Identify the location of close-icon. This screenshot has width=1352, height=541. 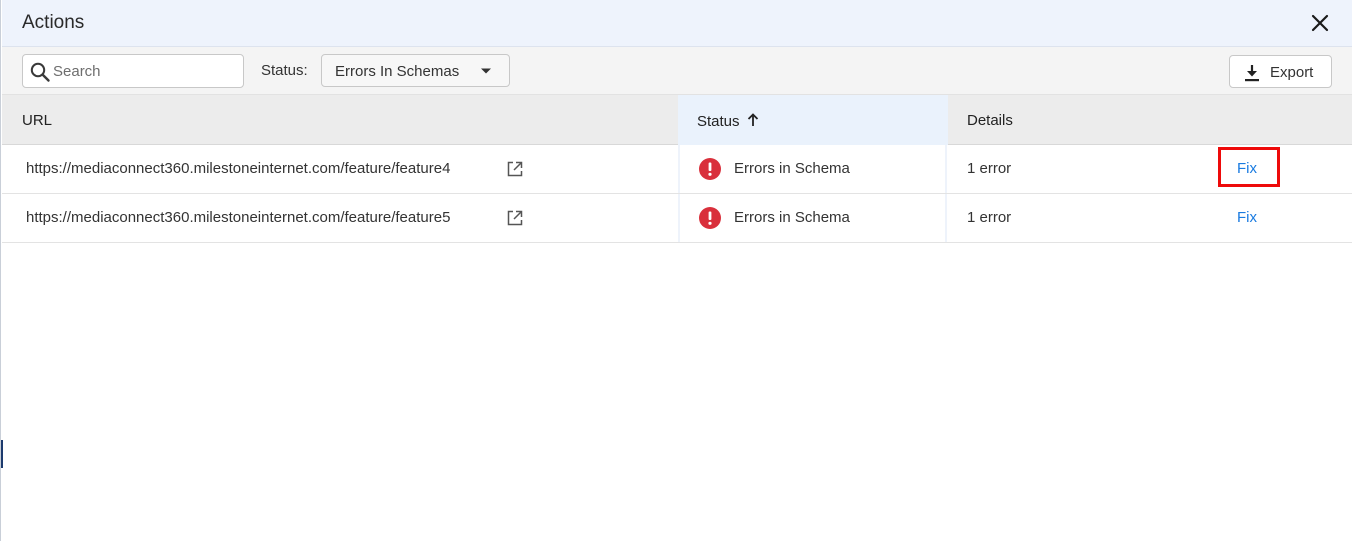
(1320, 23).